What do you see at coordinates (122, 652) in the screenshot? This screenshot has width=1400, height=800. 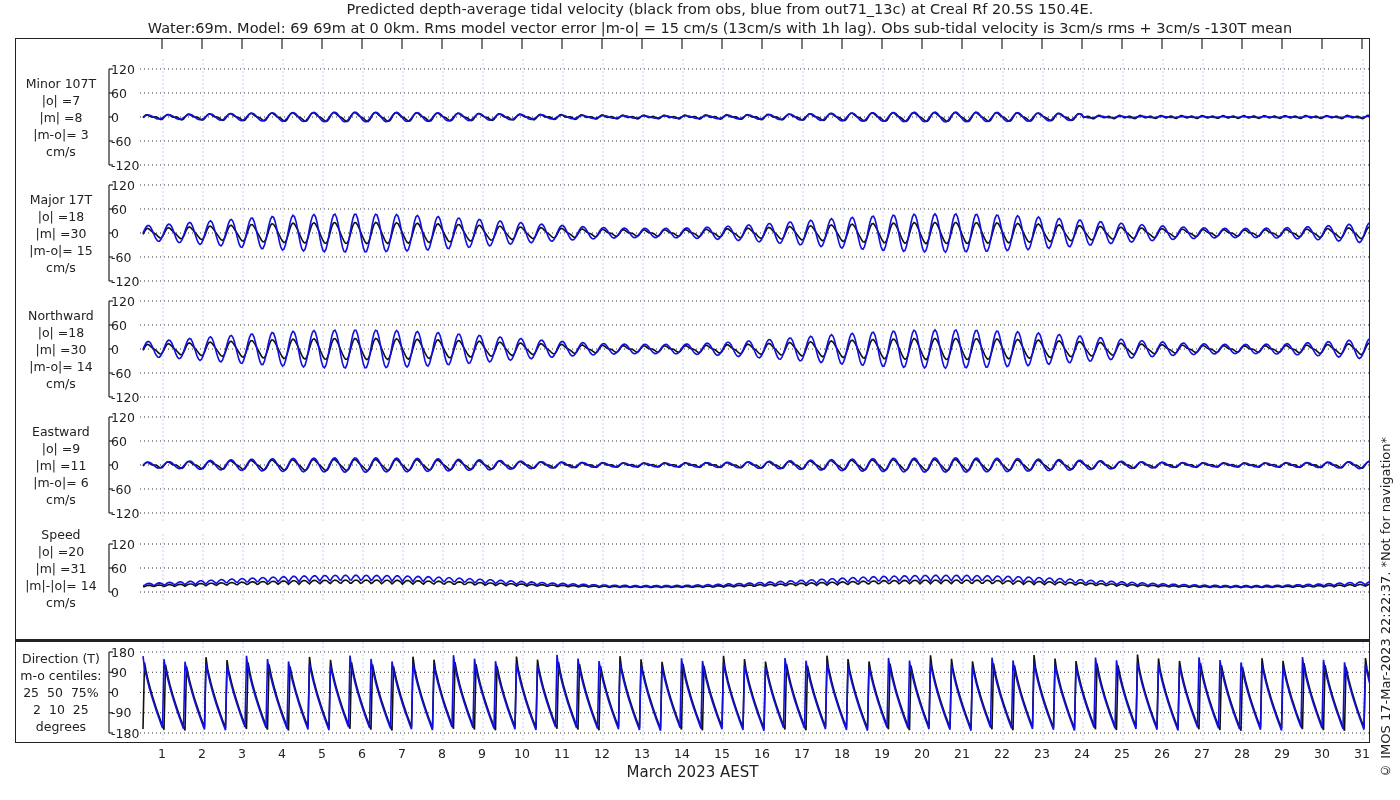 I see `axis-tick-label: 180` at bounding box center [122, 652].